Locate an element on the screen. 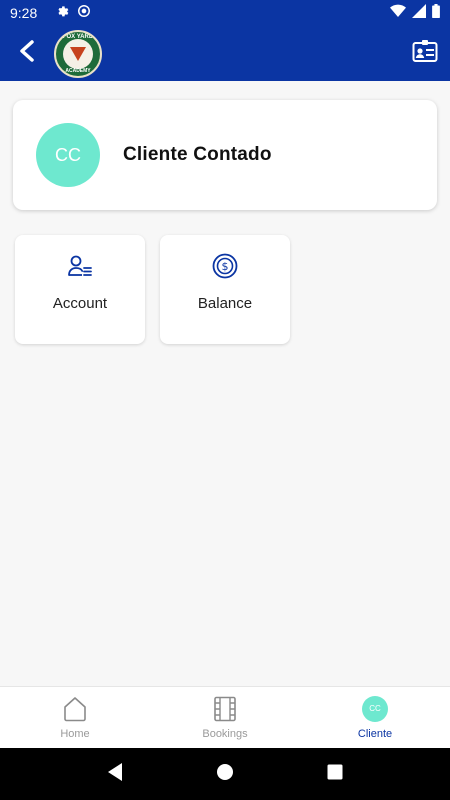  app-bar: FOX YARD ACADEMY is located at coordinates (225, 53).